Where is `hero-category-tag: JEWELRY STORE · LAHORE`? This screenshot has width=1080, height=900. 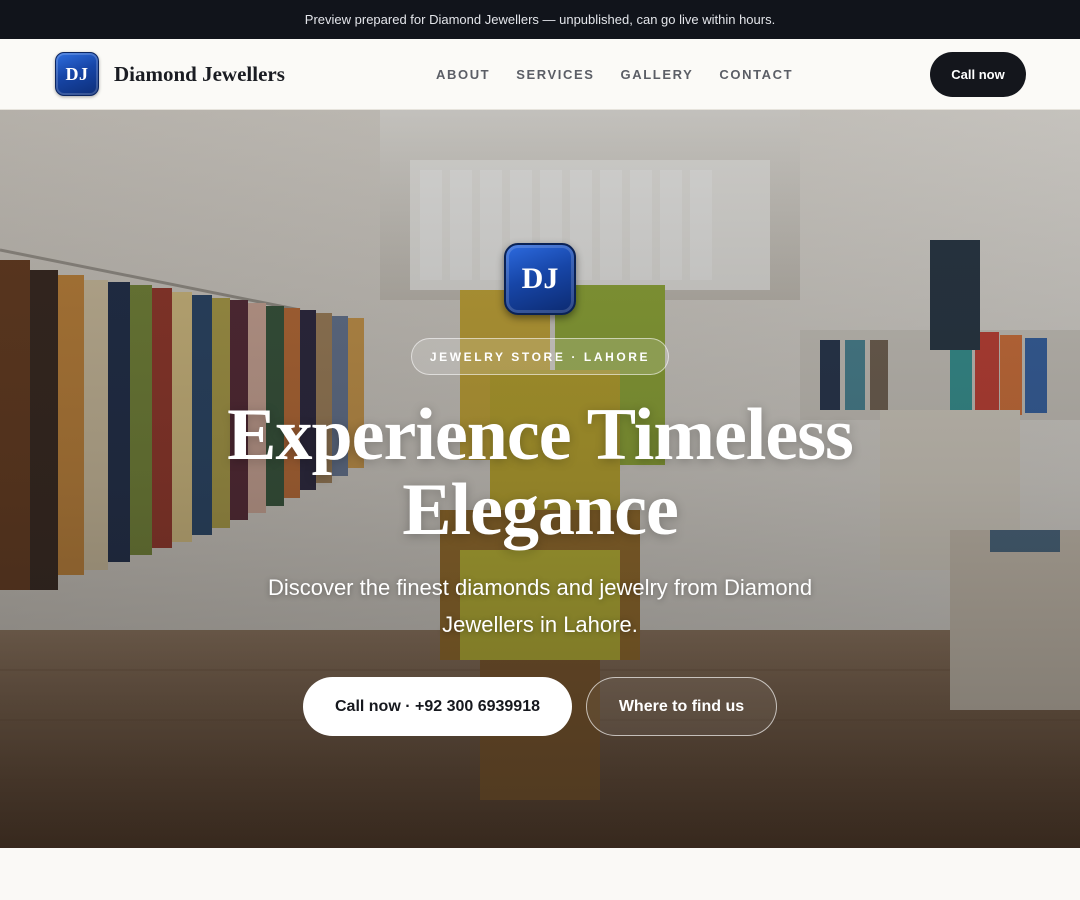
hero-category-tag: JEWELRY STORE · LAHORE is located at coordinates (540, 356).